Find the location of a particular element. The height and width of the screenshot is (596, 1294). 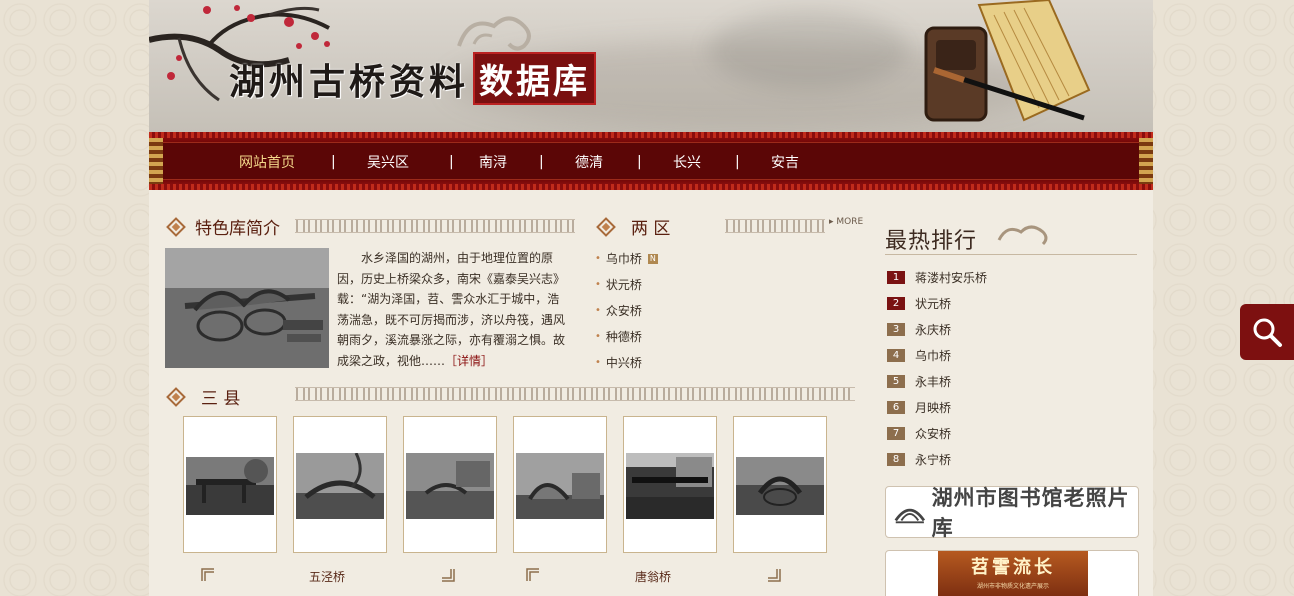

zhaxi-title: 苕霅流长 is located at coordinates (1013, 567).